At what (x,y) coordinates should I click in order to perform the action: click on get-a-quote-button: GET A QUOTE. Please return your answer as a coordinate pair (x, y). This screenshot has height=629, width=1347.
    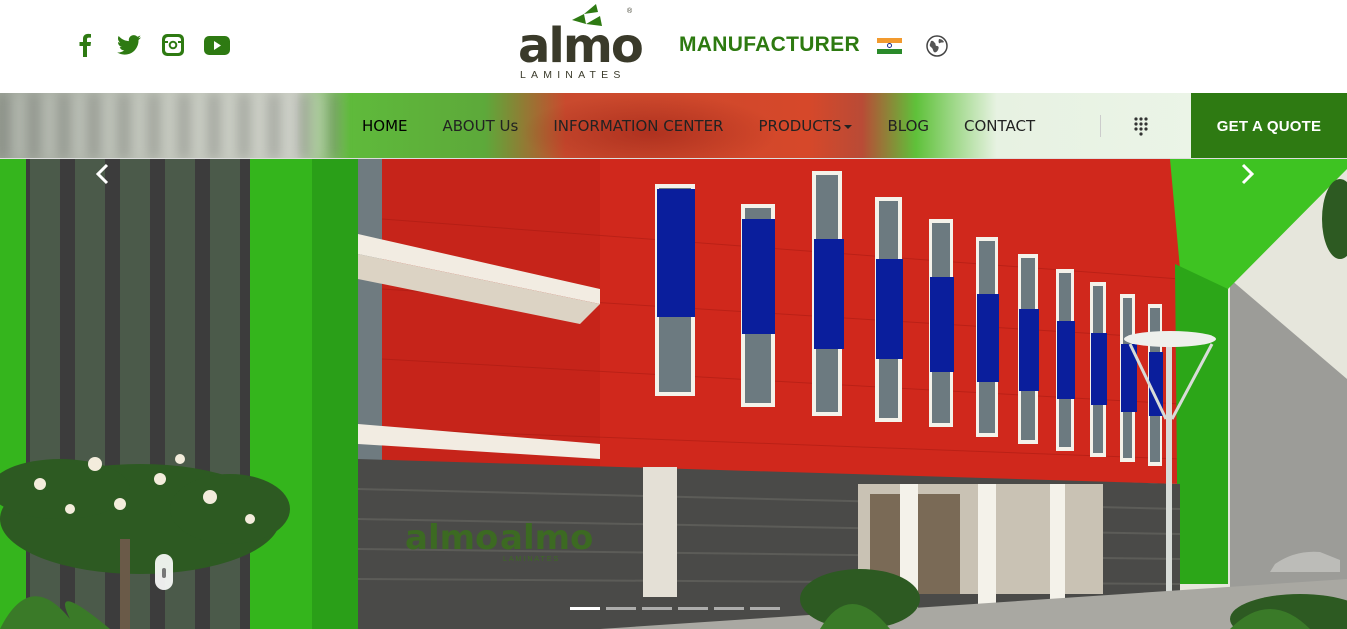
    Looking at the image, I should click on (1269, 125).